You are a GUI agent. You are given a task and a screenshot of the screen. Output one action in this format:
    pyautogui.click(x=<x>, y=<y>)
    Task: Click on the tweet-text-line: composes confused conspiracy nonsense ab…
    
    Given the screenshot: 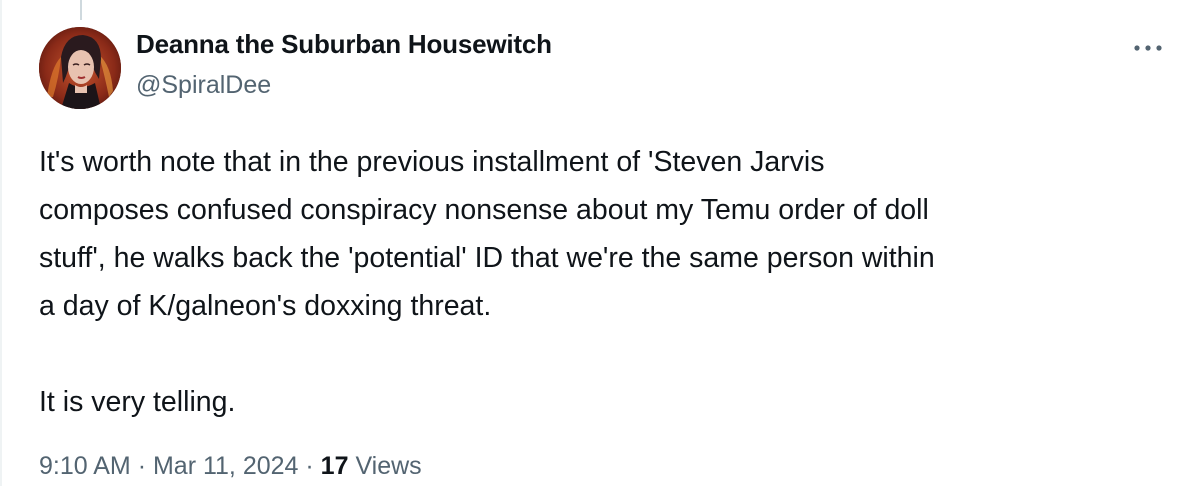 What is the action you would take?
    pyautogui.click(x=484, y=210)
    